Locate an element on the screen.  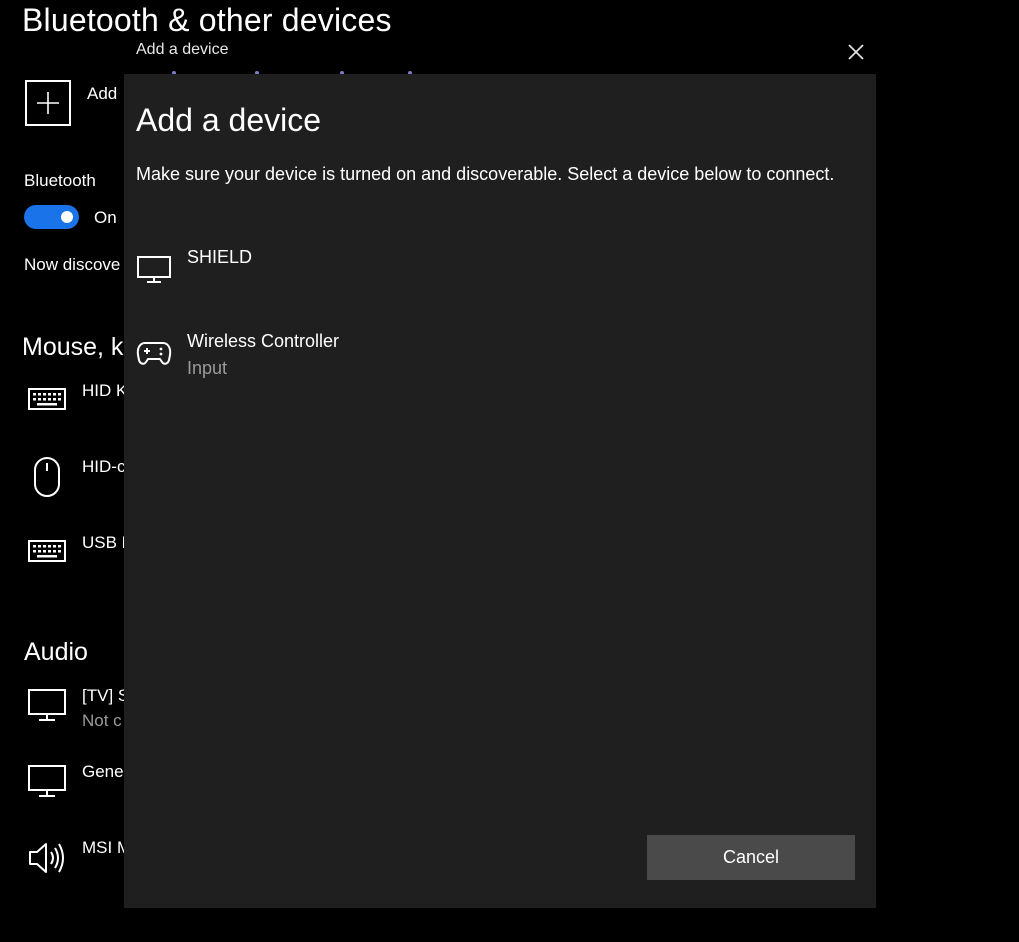
gamepad-icon is located at coordinates (154, 353).